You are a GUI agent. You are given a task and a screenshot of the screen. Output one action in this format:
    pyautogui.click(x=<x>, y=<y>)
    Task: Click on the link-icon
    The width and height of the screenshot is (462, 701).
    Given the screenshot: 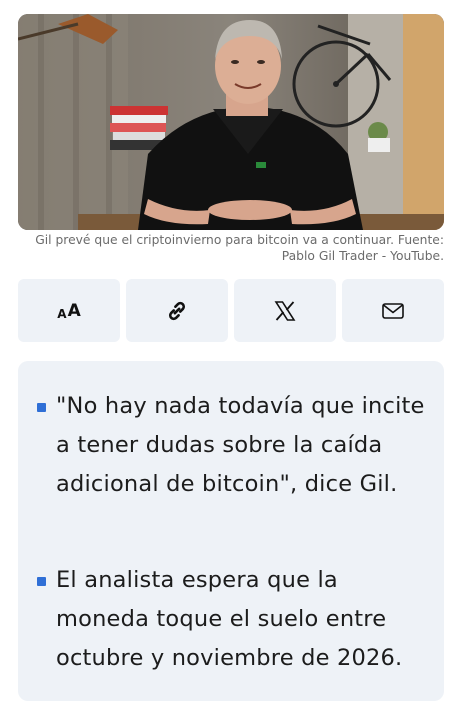 What is the action you would take?
    pyautogui.click(x=177, y=310)
    